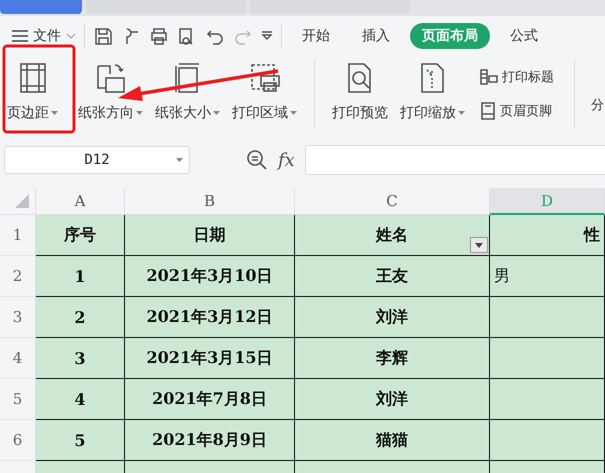  Describe the element at coordinates (210, 440) in the screenshot. I see `table-cell: 2021年8月9日` at that location.